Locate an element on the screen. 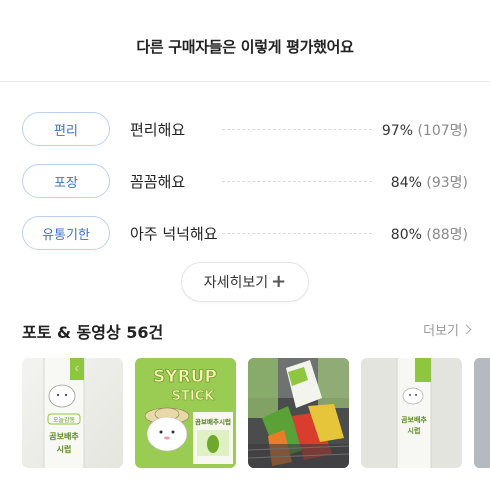  rating-percent: 97% is located at coordinates (397, 131).